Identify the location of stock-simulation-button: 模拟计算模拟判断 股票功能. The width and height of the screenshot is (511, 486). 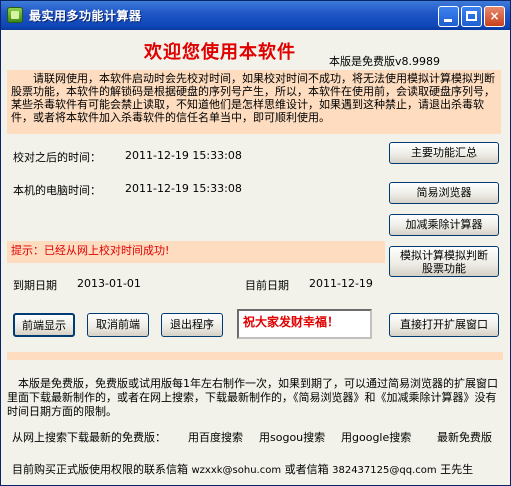
(444, 261).